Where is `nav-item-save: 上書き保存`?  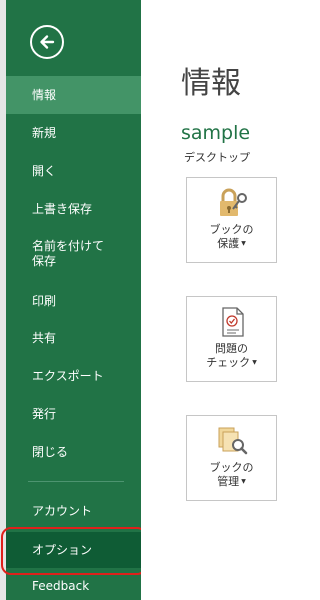 nav-item-save: 上書き保存 is located at coordinates (73, 209).